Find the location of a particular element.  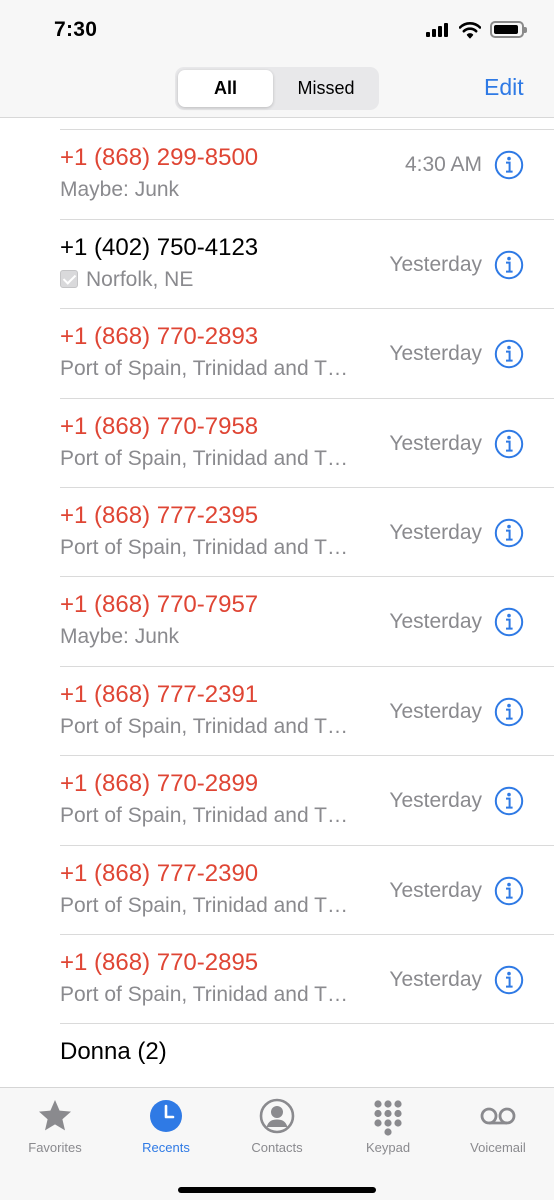

cellular-signal-icon is located at coordinates (438, 30).